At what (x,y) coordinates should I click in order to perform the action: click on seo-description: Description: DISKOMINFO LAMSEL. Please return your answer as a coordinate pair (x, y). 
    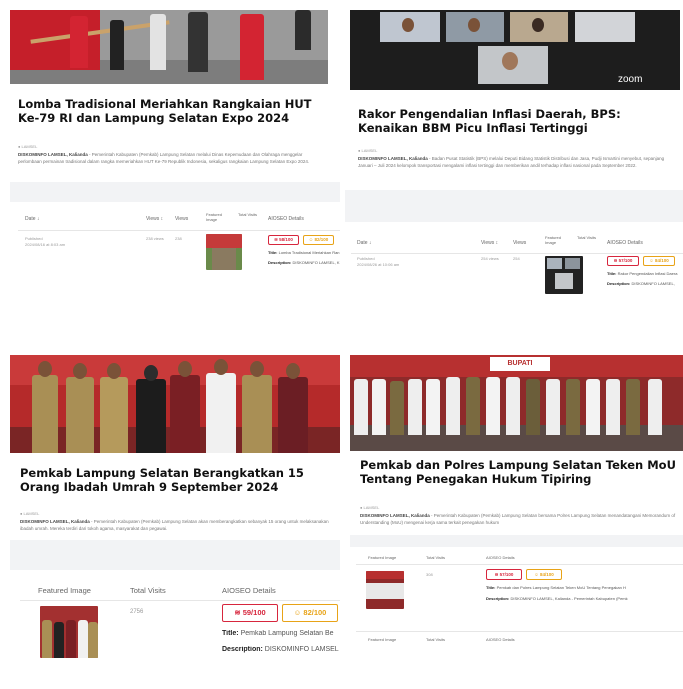
    Looking at the image, I should click on (280, 649).